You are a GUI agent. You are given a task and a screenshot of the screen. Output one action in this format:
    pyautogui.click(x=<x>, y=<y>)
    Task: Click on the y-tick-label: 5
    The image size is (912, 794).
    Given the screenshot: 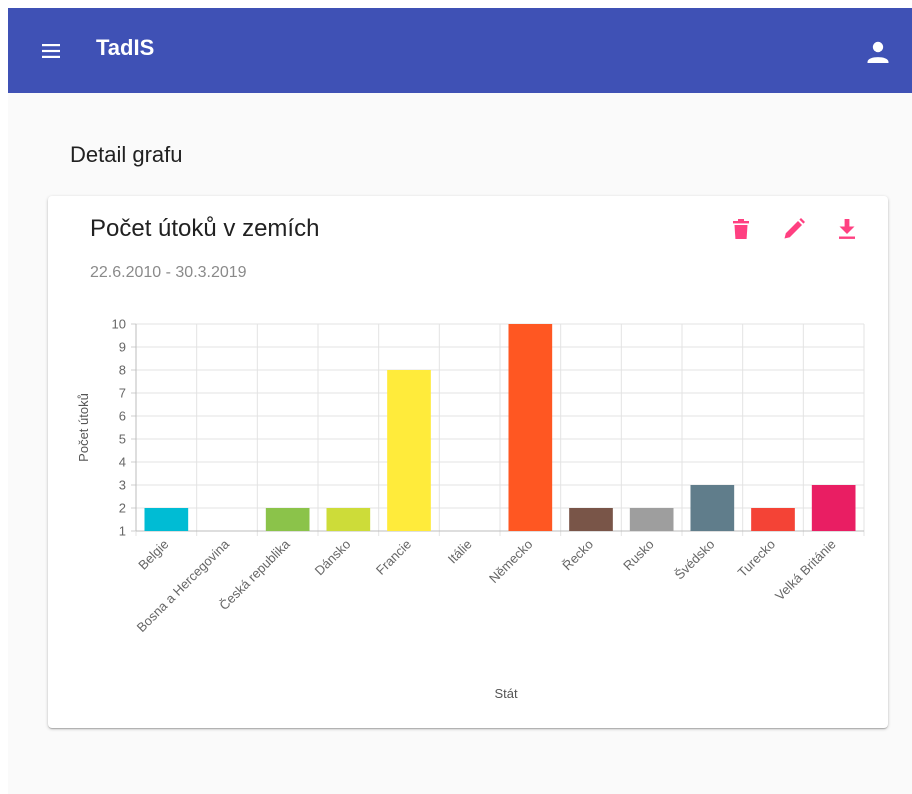 What is the action you would take?
    pyautogui.click(x=122, y=439)
    